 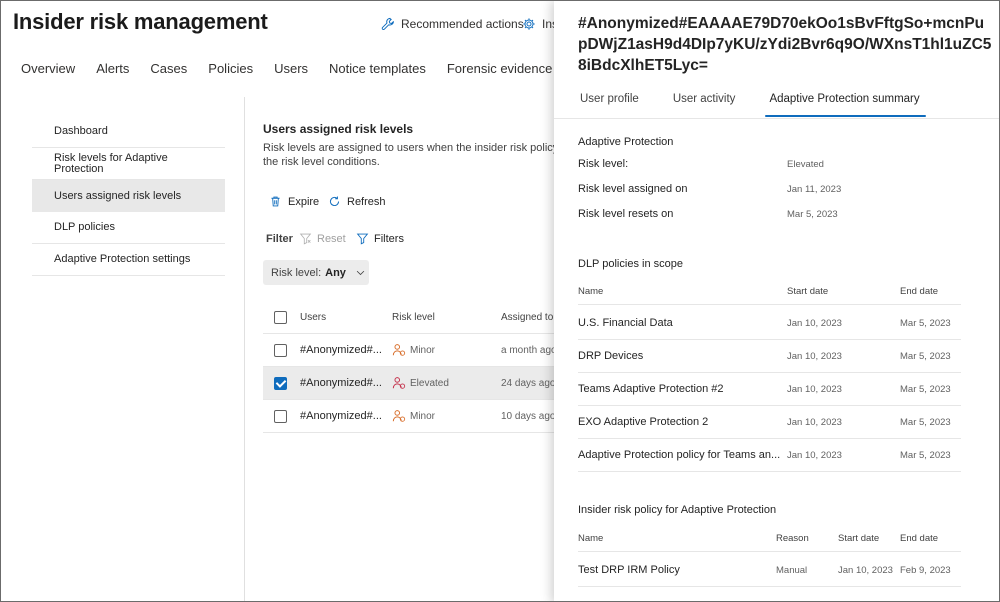 I want to click on table-row: #Anonymized#... Minor a month ago, so click(x=409, y=350).